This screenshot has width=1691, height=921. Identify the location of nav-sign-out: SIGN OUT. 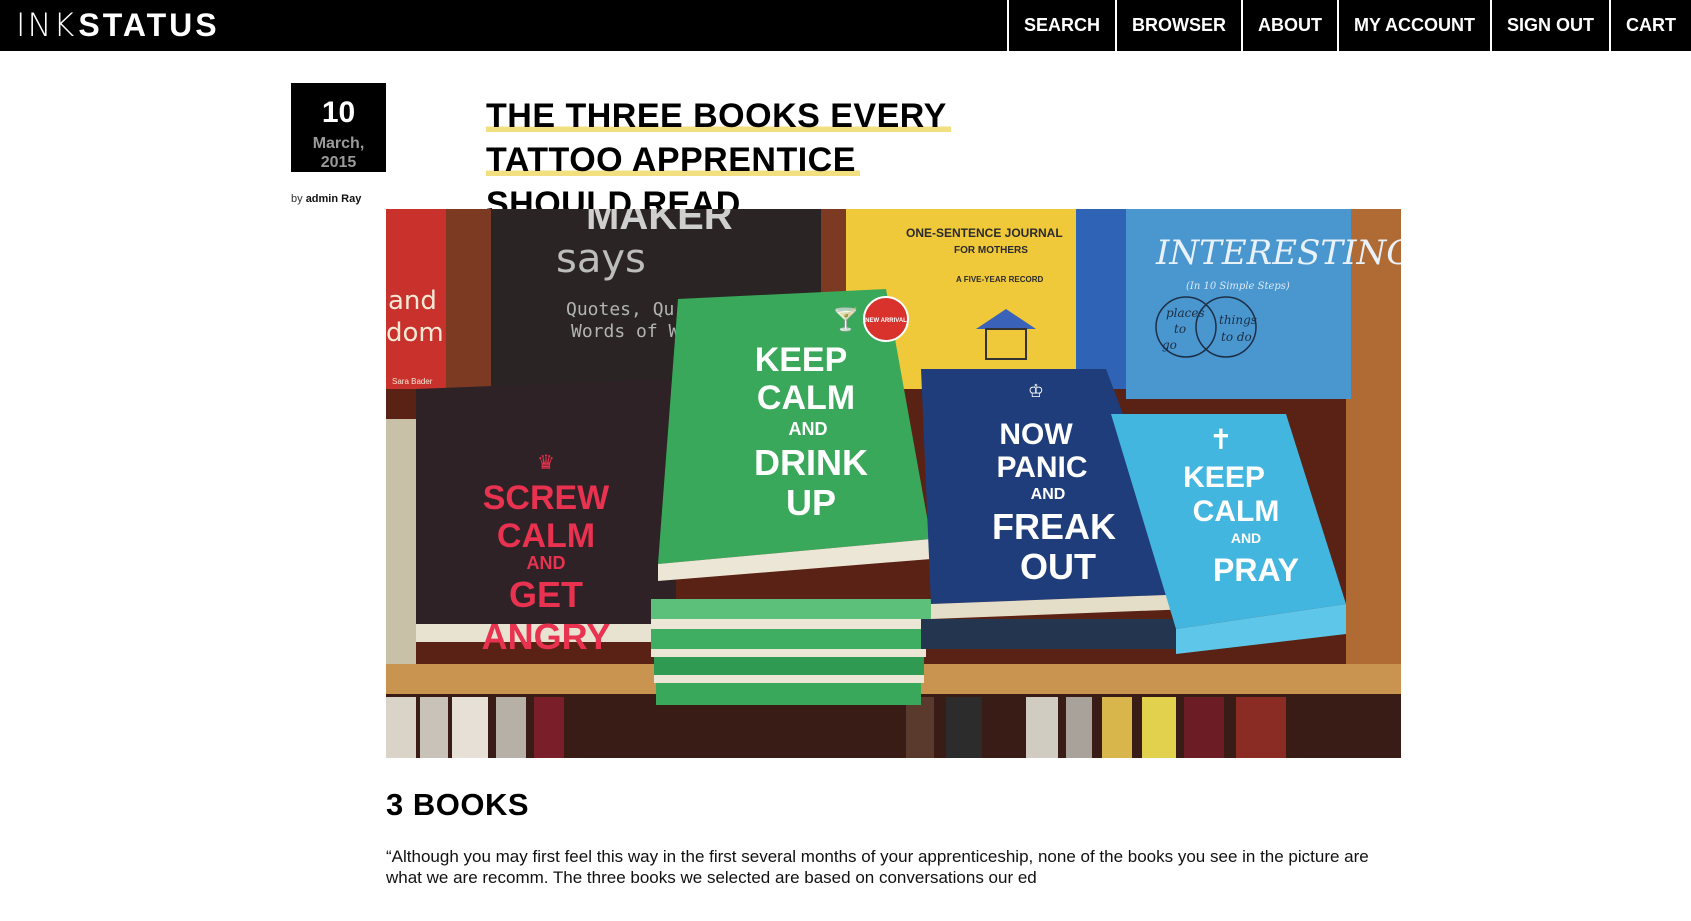
(1549, 25).